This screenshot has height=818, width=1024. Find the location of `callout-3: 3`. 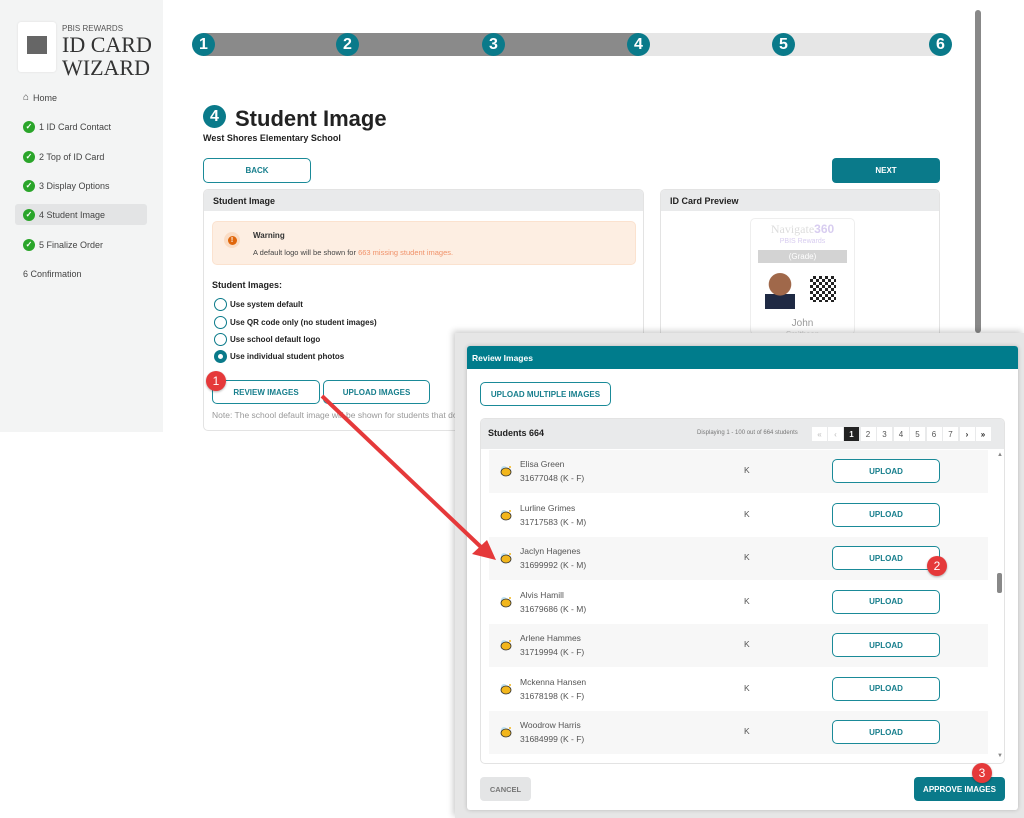

callout-3: 3 is located at coordinates (982, 773).